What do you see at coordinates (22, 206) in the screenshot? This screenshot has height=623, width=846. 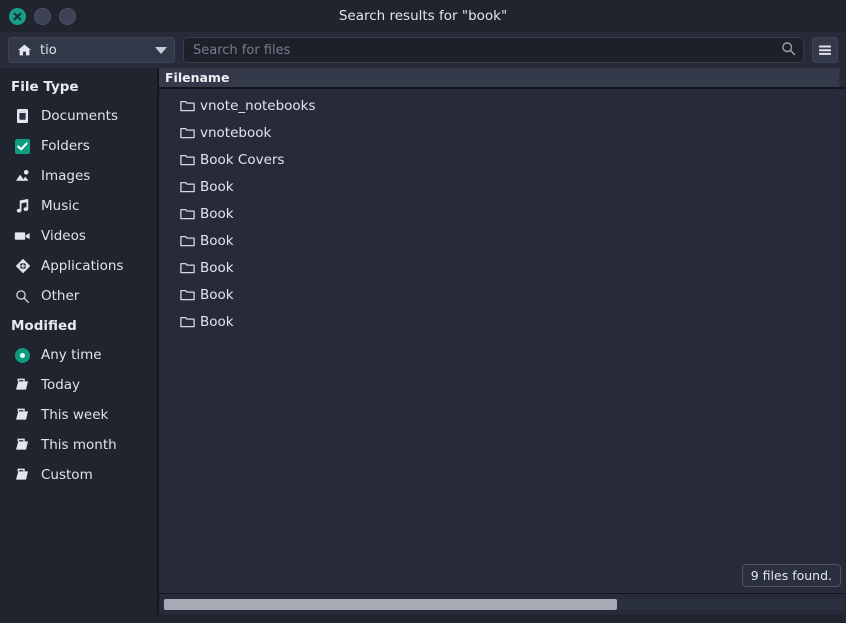 I see `music-note-icon` at bounding box center [22, 206].